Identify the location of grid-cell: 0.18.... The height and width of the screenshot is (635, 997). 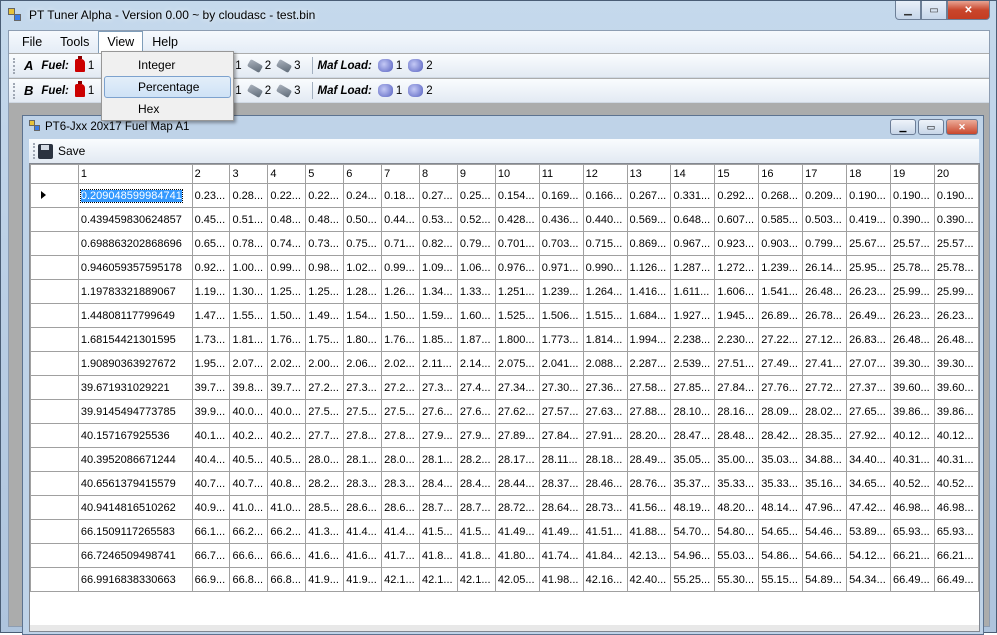
(401, 195).